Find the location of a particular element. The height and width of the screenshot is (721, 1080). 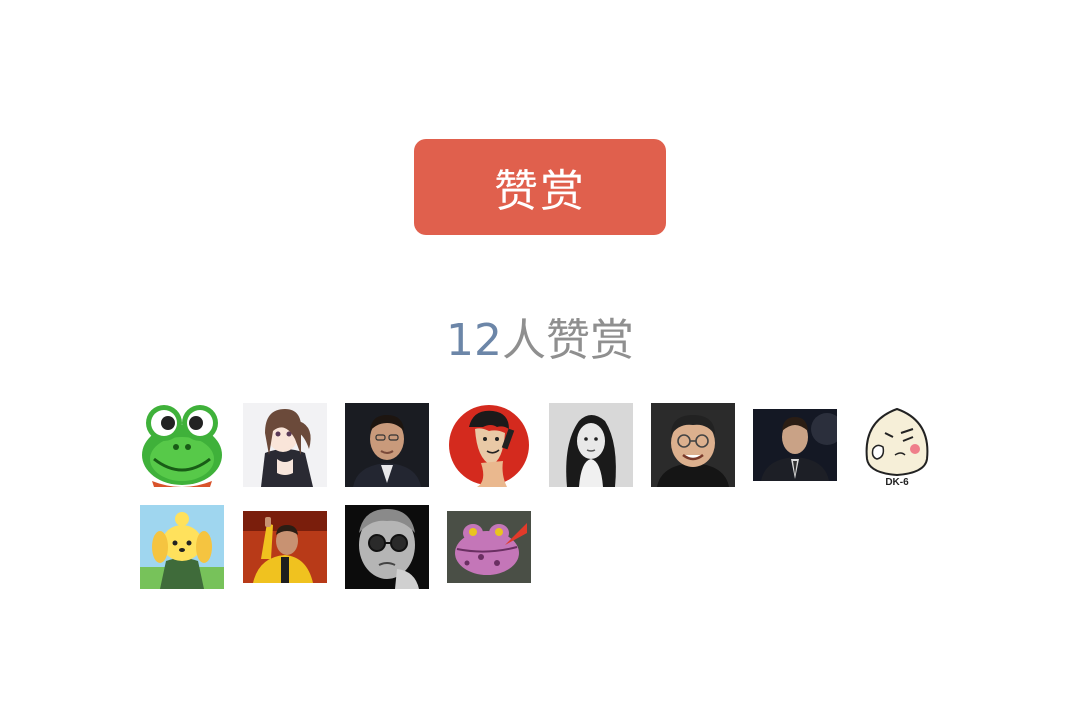

man-thumbs-up-avatar is located at coordinates (285, 547).